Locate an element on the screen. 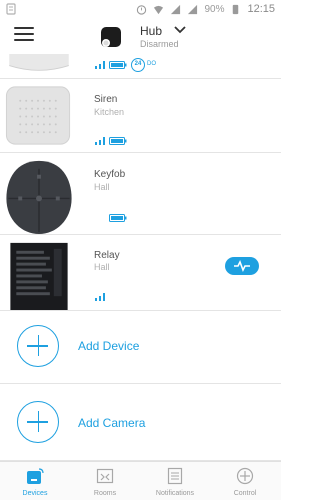 The image size is (320, 500). menu-icon is located at coordinates (24, 28).